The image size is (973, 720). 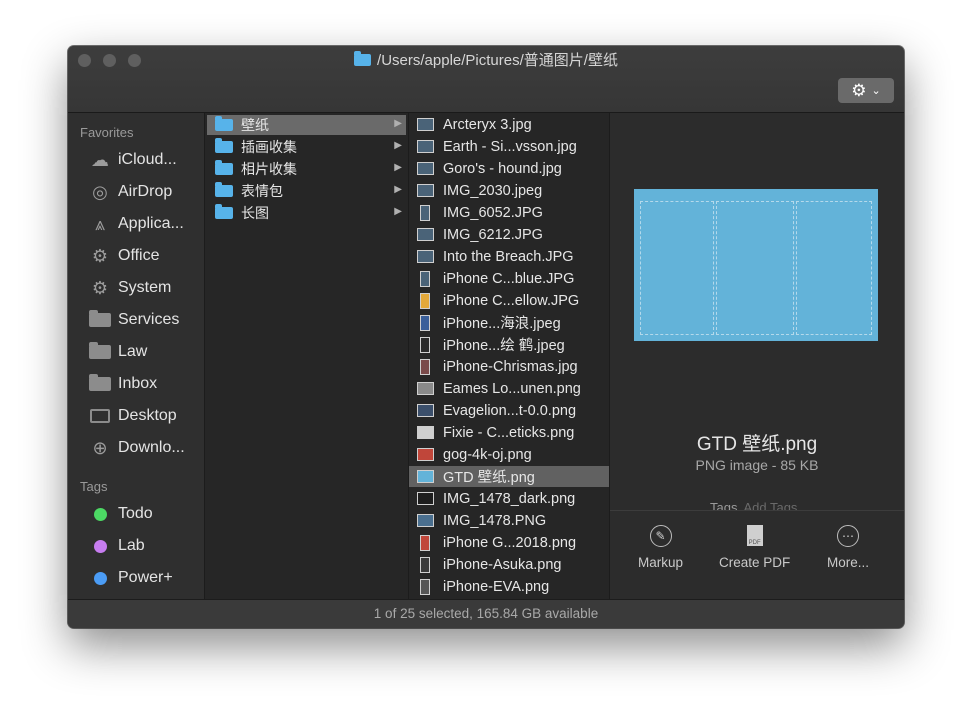 I want to click on file-row: iPhone G...2018.png, so click(x=509, y=542).